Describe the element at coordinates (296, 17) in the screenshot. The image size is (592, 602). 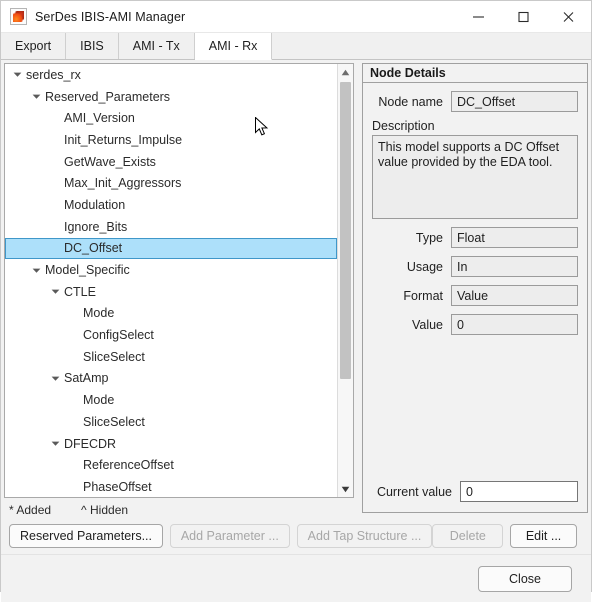
I see `title-bar: SerDes IBIS-AMI Manager` at that location.